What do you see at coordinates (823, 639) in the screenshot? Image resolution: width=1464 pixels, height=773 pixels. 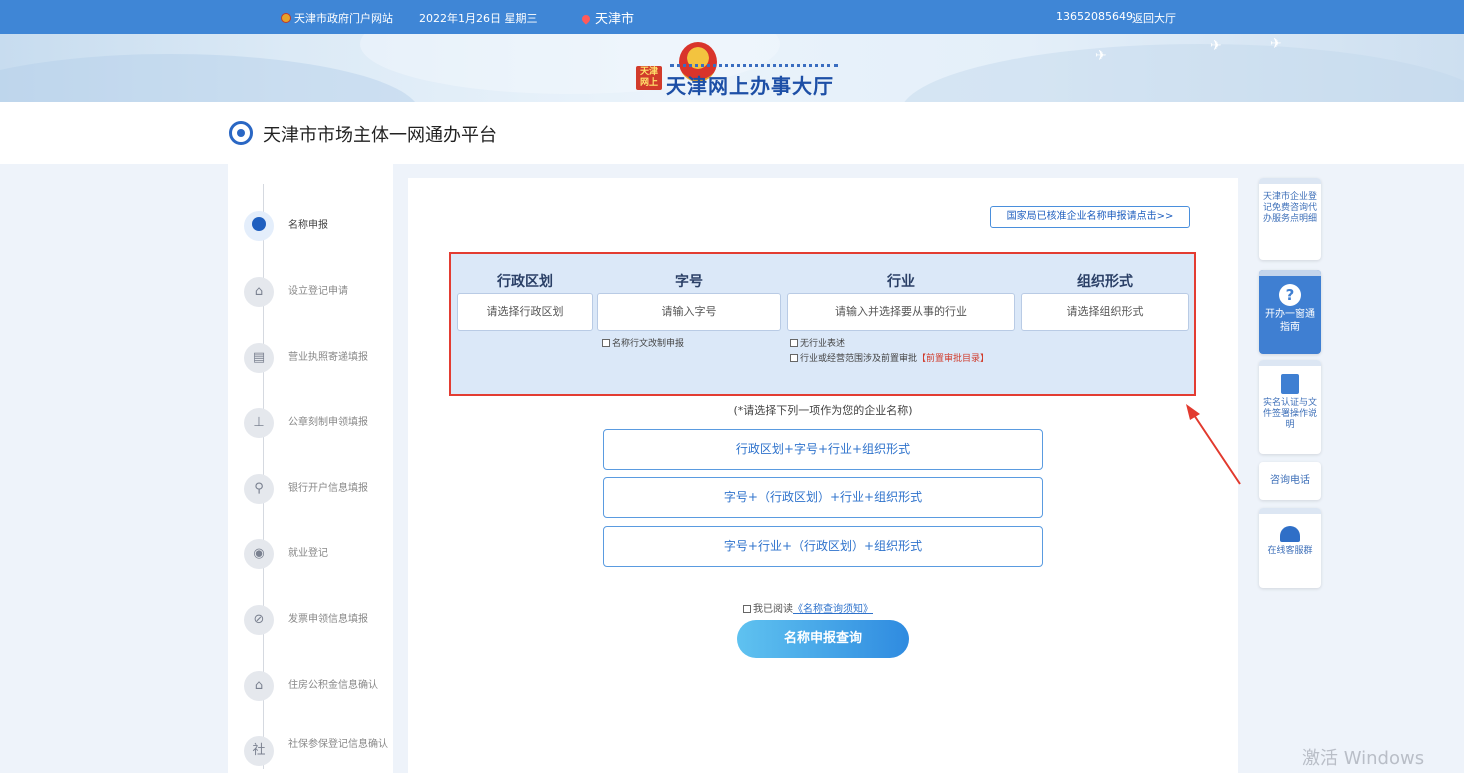 I see `name-query-button: 名称申报查询` at bounding box center [823, 639].